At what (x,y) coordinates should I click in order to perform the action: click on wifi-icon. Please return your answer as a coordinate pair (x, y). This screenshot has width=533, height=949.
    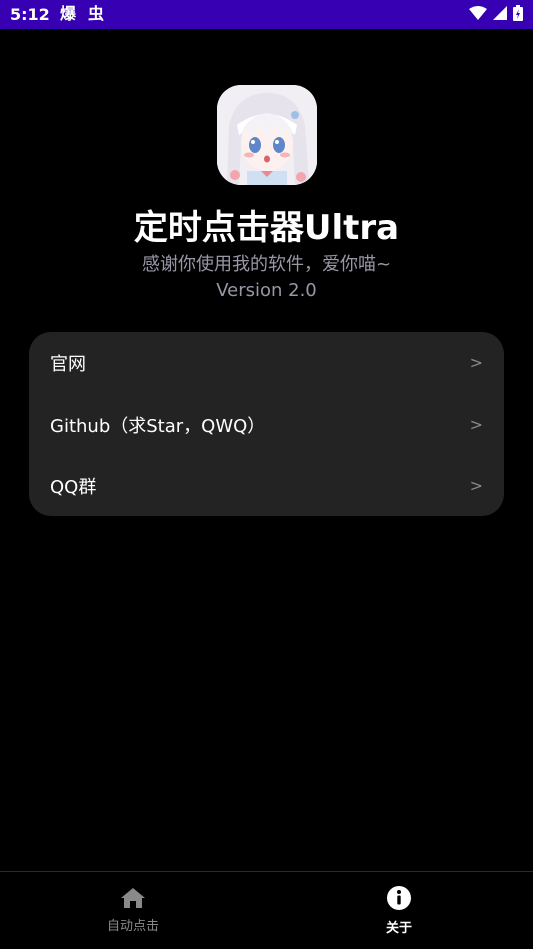
    Looking at the image, I should click on (478, 14).